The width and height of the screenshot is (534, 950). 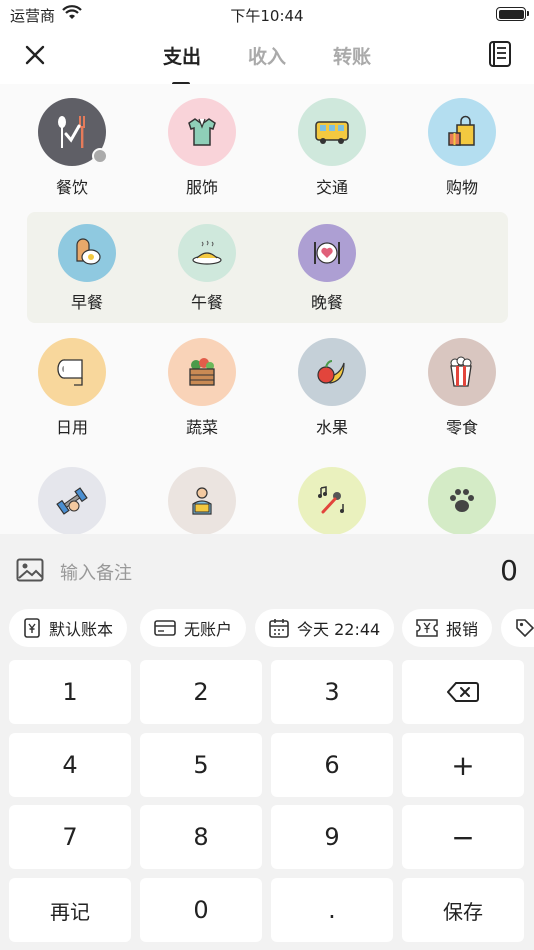 I want to click on chip-reimburse: 报销, so click(x=447, y=628).